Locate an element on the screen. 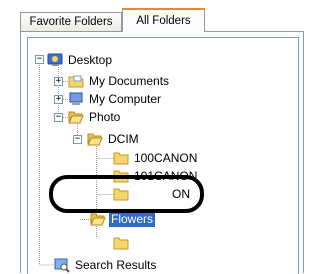  tree-item-obscured is located at coordinates (124, 243).